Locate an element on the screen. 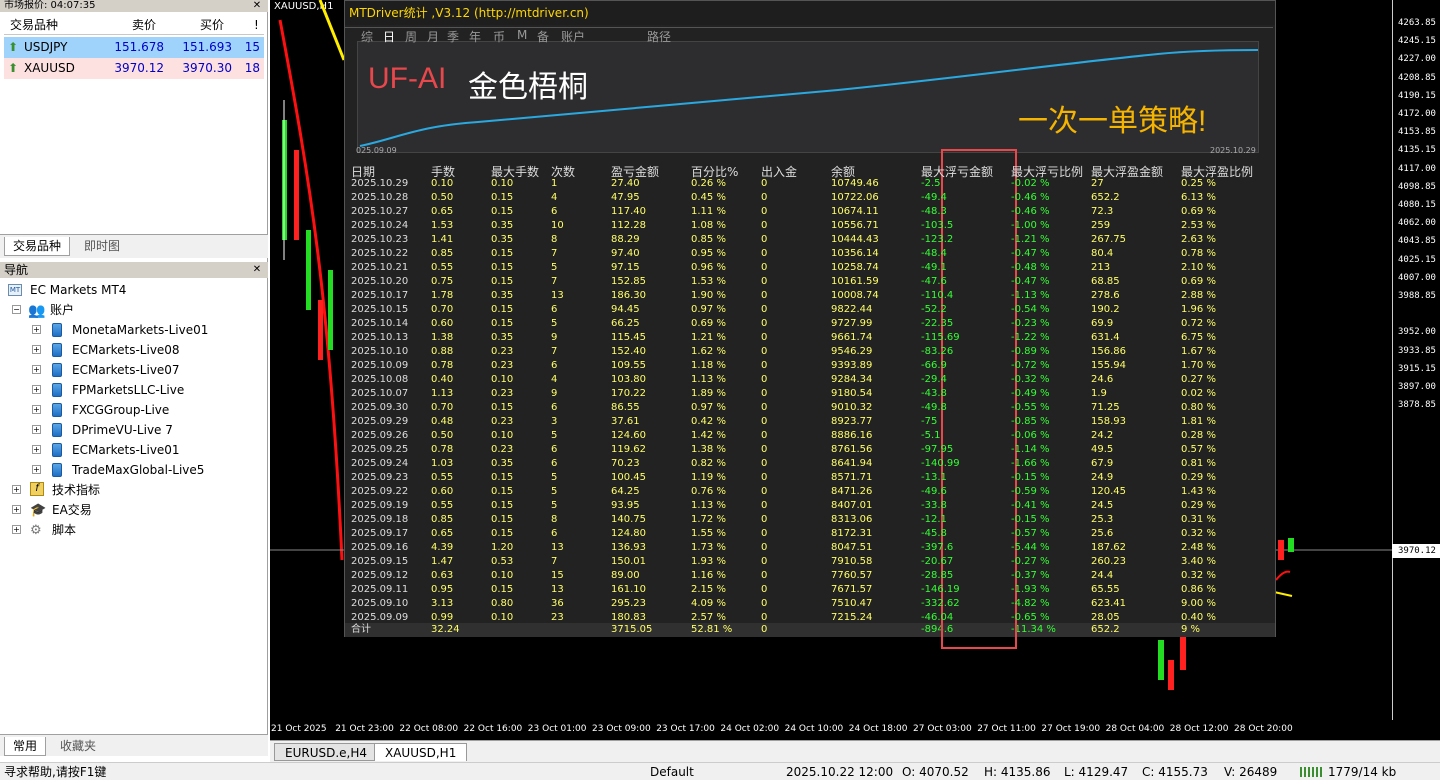  table-cell: 0.60 is located at coordinates (442, 491).